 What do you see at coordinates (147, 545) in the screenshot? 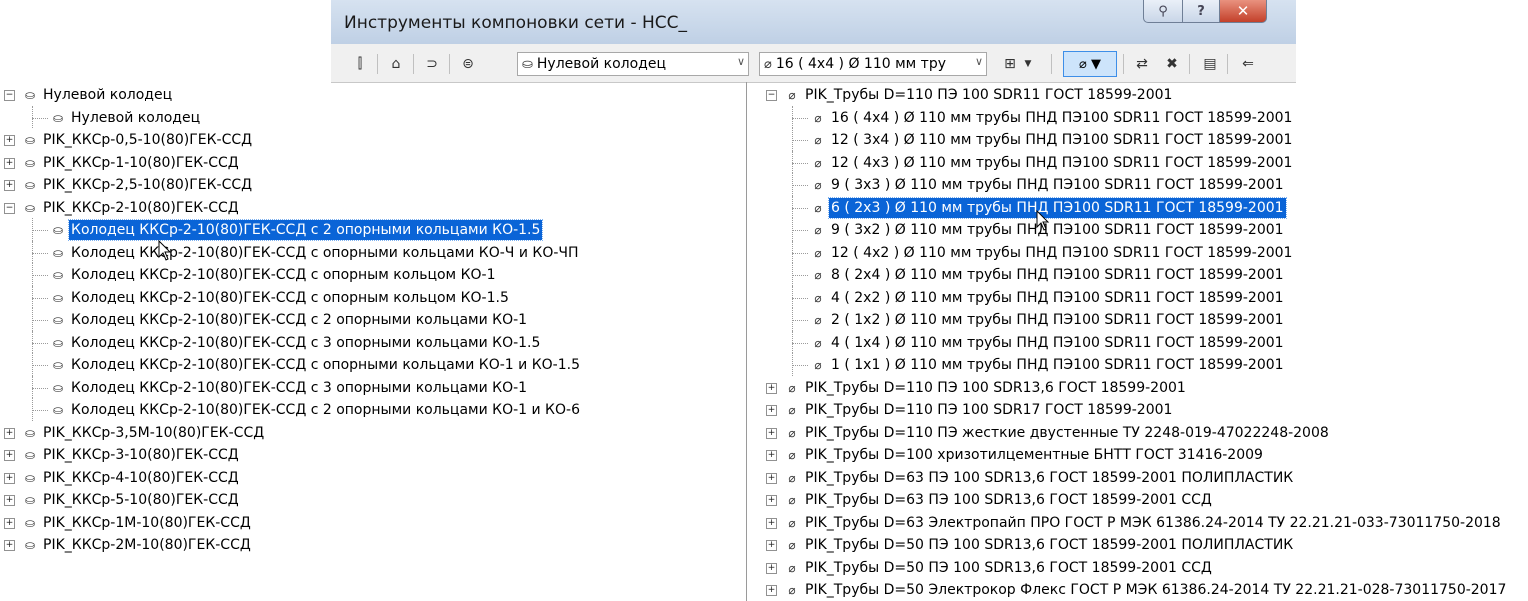
I see `tree-item-label: PIK_ККСр-2М-10(80)ГЕК-ССД` at bounding box center [147, 545].